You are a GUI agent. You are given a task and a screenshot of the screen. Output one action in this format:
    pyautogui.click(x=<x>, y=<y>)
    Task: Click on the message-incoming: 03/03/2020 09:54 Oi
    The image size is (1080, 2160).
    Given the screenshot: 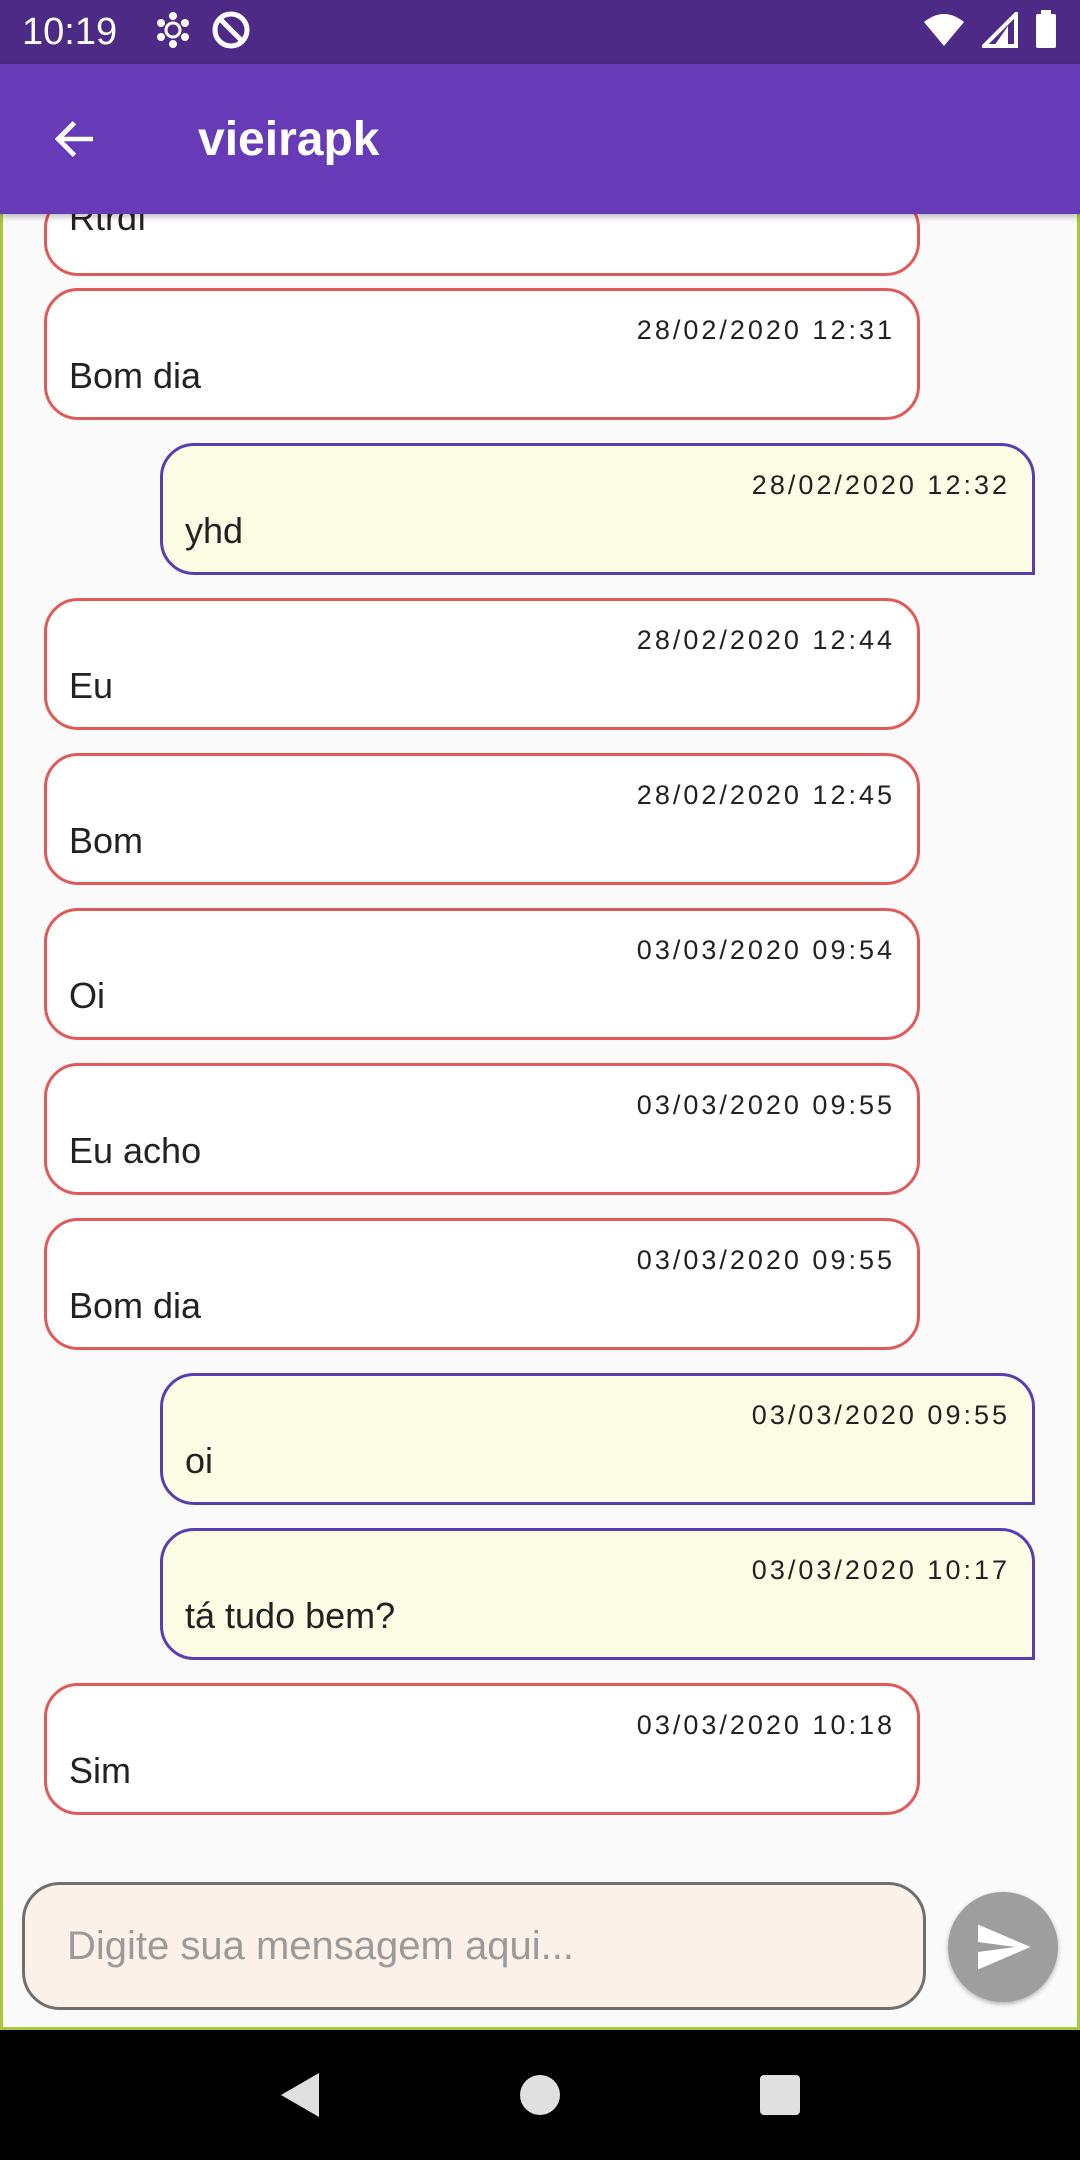 What is the action you would take?
    pyautogui.click(x=482, y=974)
    